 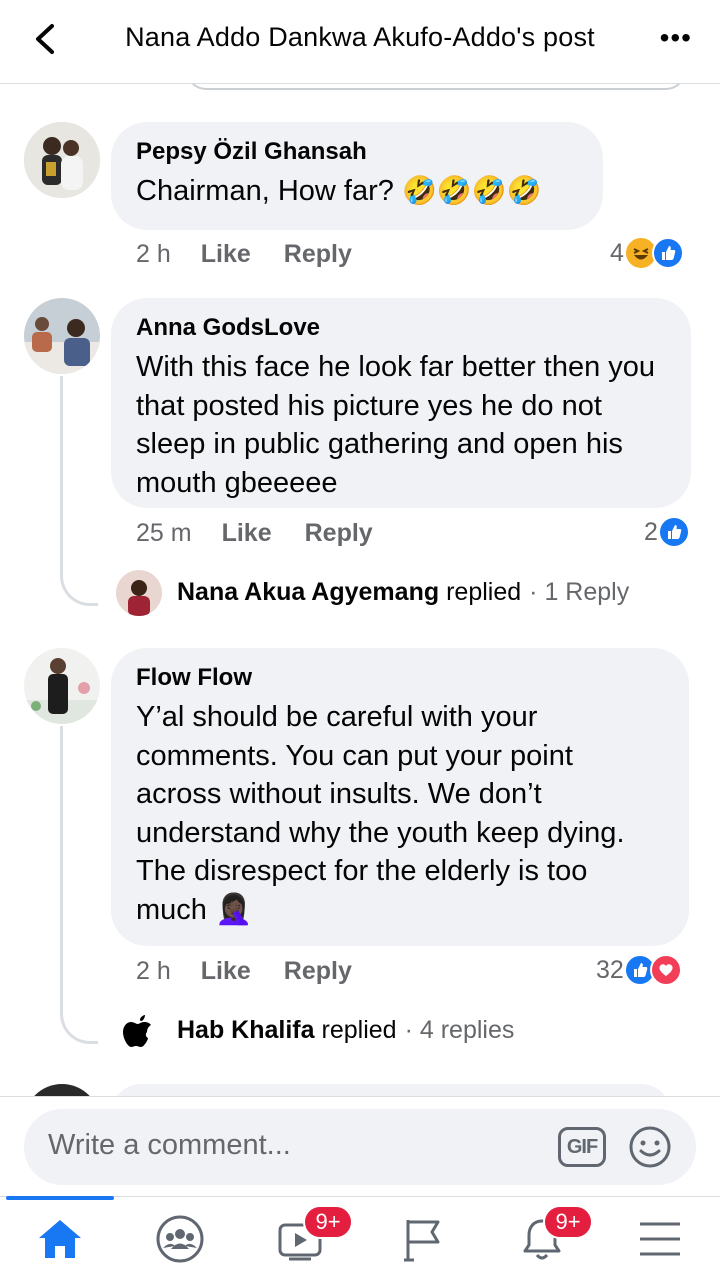 I want to click on comment-author: Pepsy Özil Ghansah, so click(x=357, y=152).